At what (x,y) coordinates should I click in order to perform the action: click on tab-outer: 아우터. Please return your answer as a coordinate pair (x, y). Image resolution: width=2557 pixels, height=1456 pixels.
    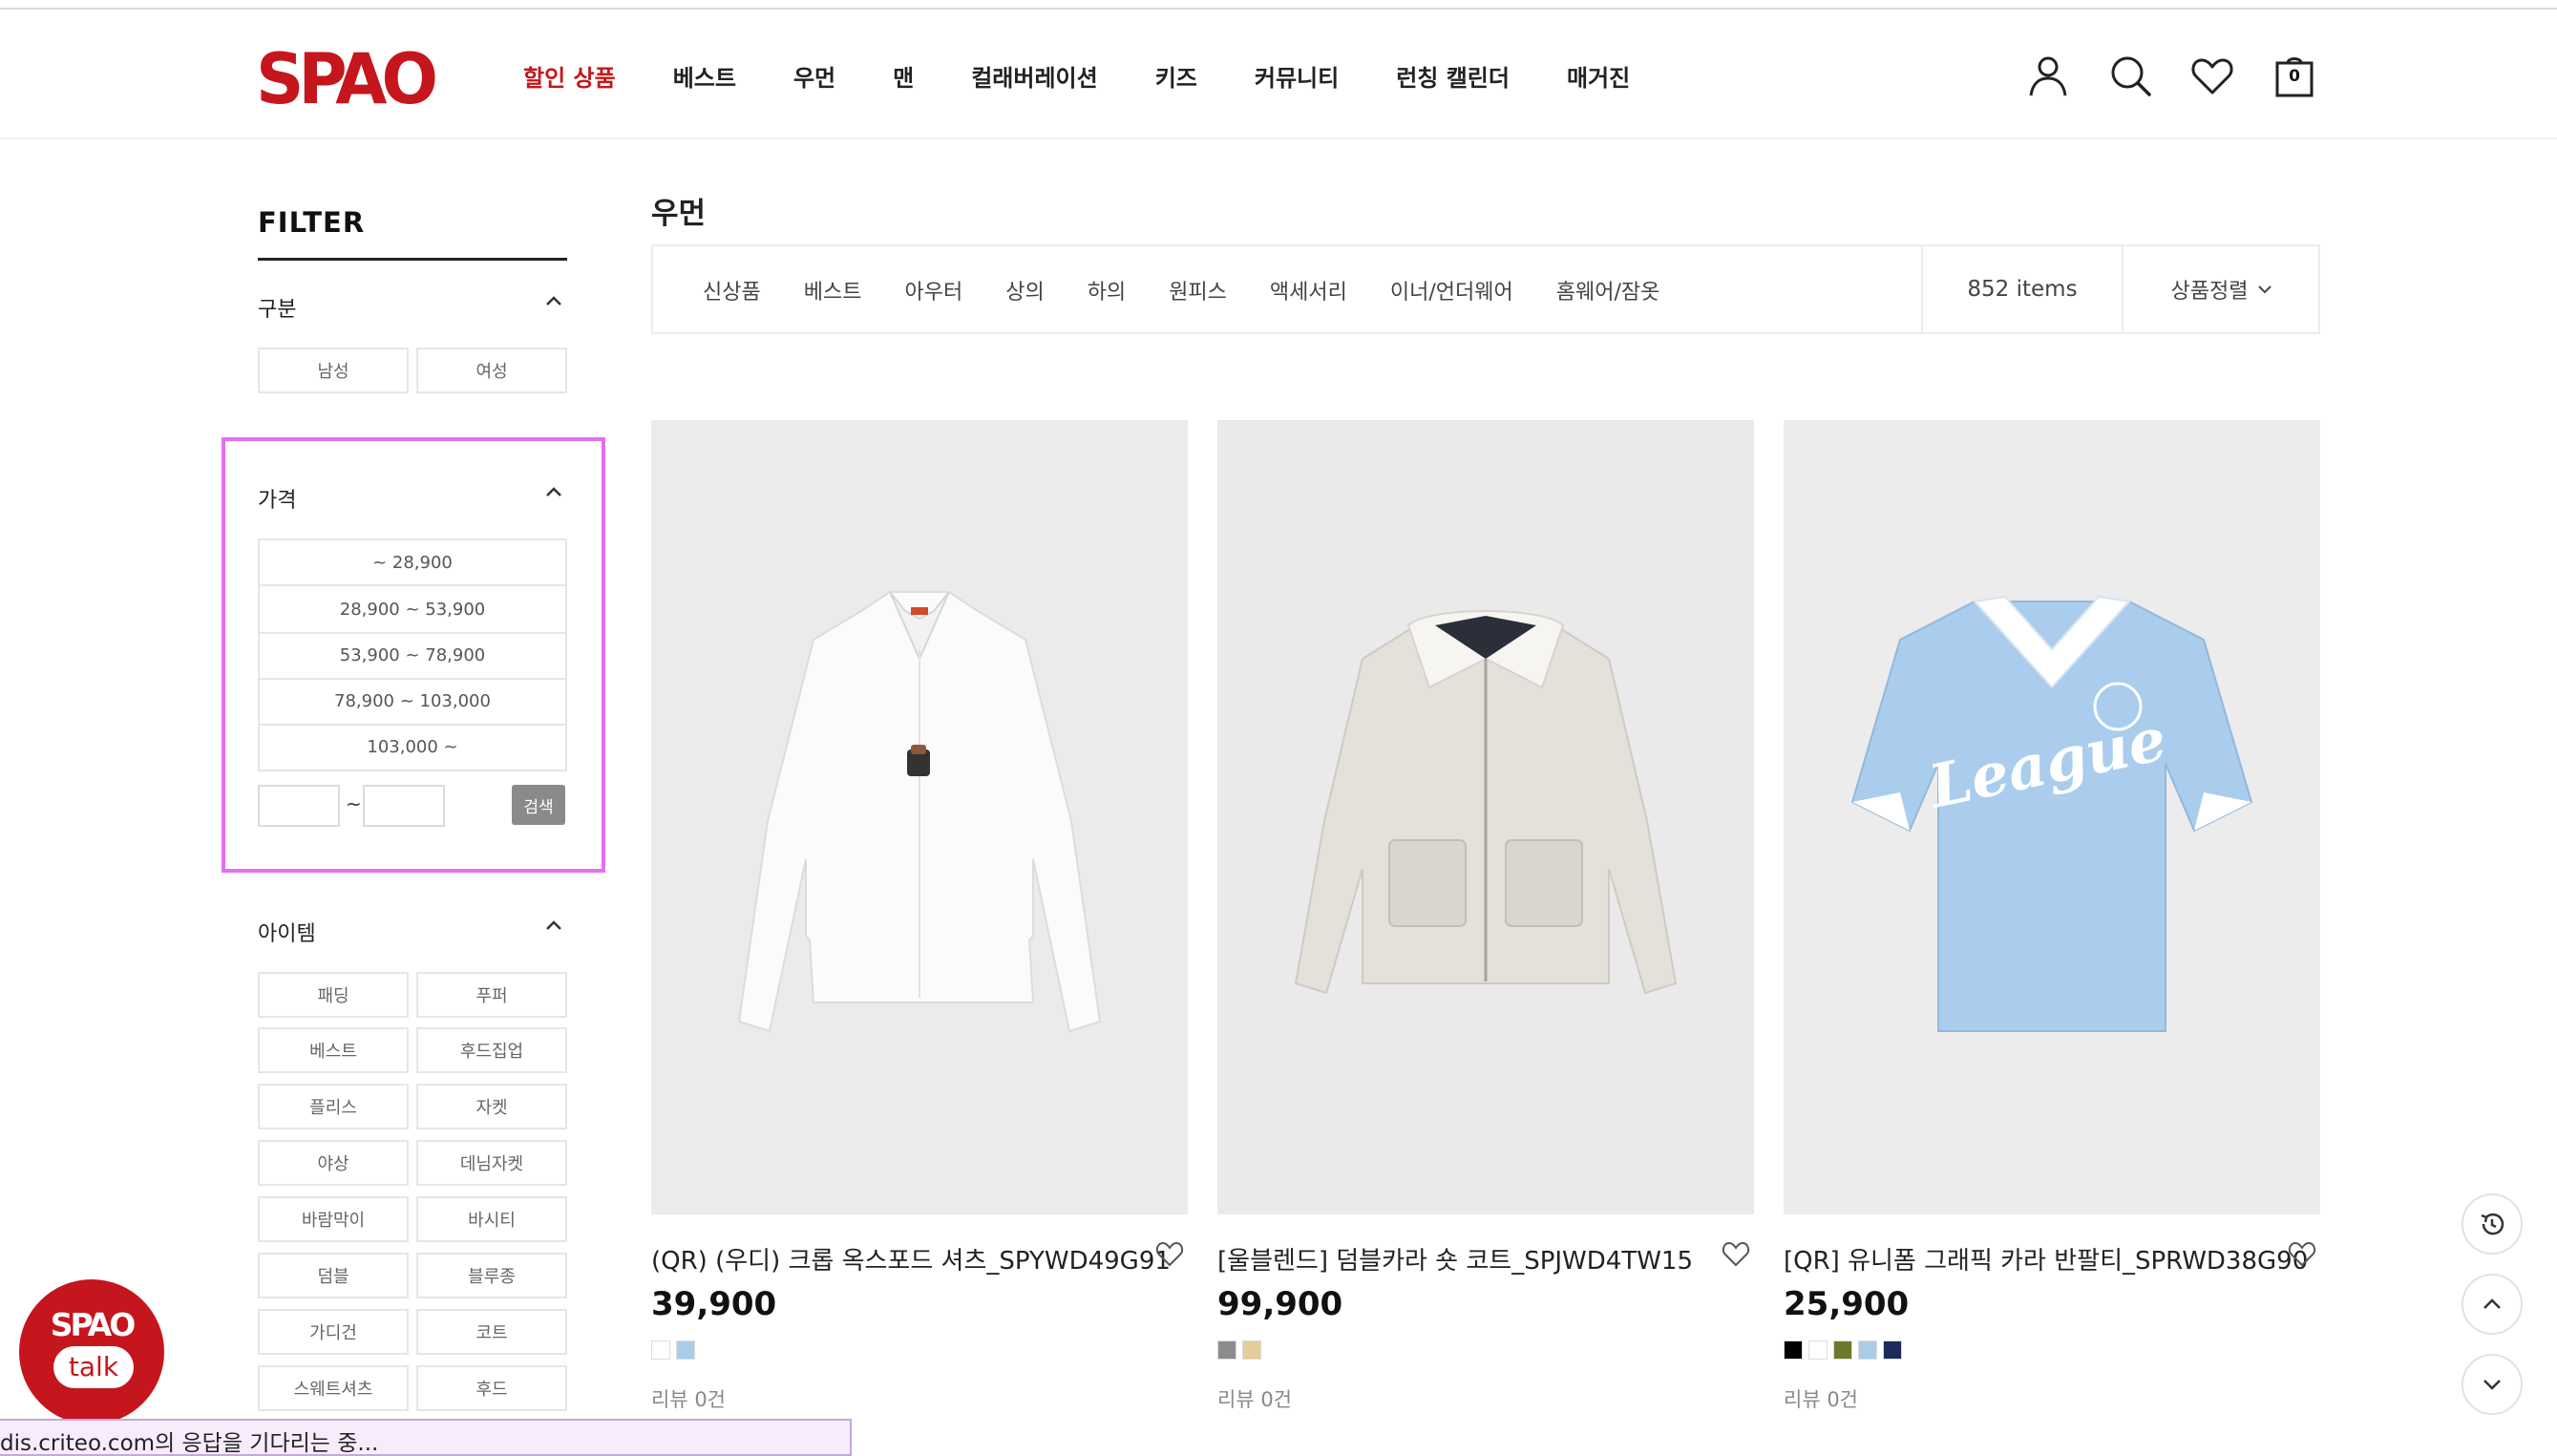
    Looking at the image, I should click on (933, 291).